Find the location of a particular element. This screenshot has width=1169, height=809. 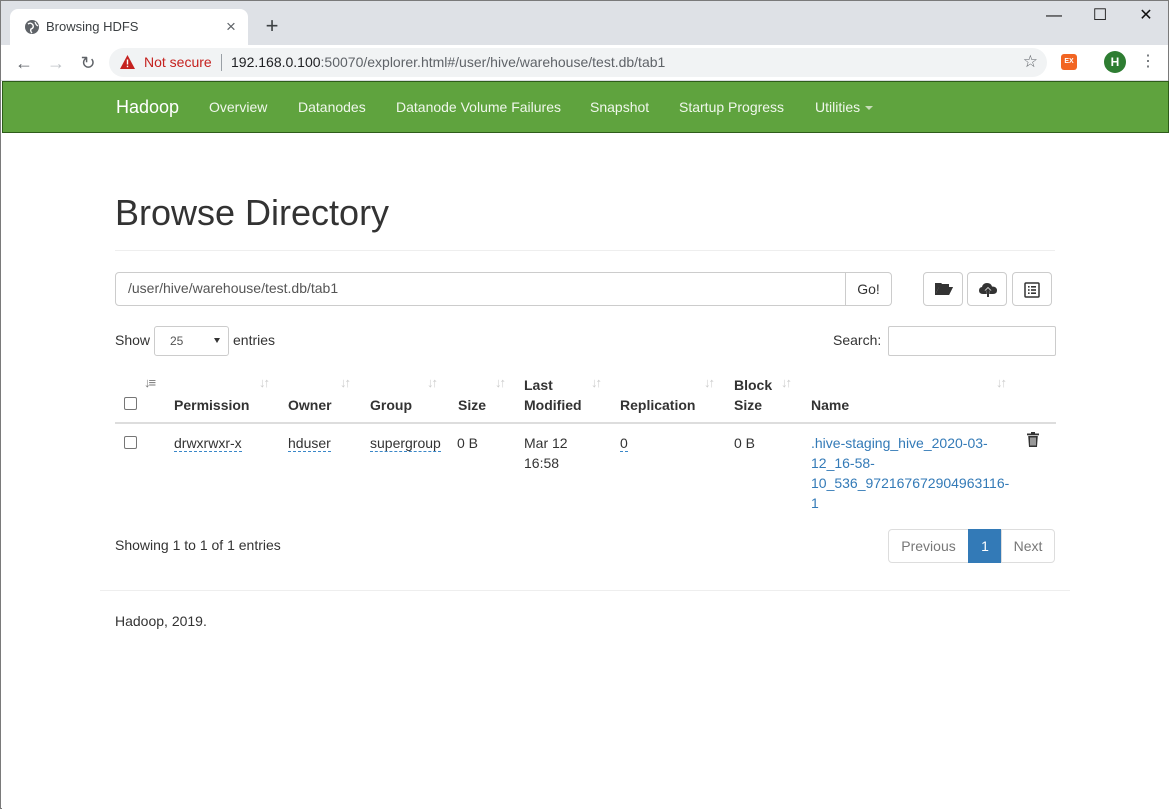

header-line-2: Modified is located at coordinates (553, 405).